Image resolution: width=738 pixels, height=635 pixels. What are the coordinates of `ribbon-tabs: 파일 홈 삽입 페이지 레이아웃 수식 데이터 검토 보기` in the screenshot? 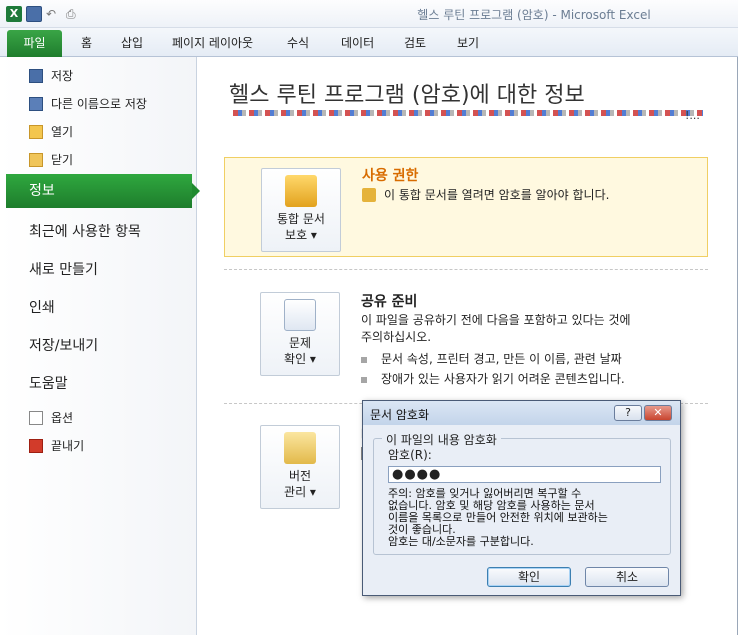 It's located at (369, 42).